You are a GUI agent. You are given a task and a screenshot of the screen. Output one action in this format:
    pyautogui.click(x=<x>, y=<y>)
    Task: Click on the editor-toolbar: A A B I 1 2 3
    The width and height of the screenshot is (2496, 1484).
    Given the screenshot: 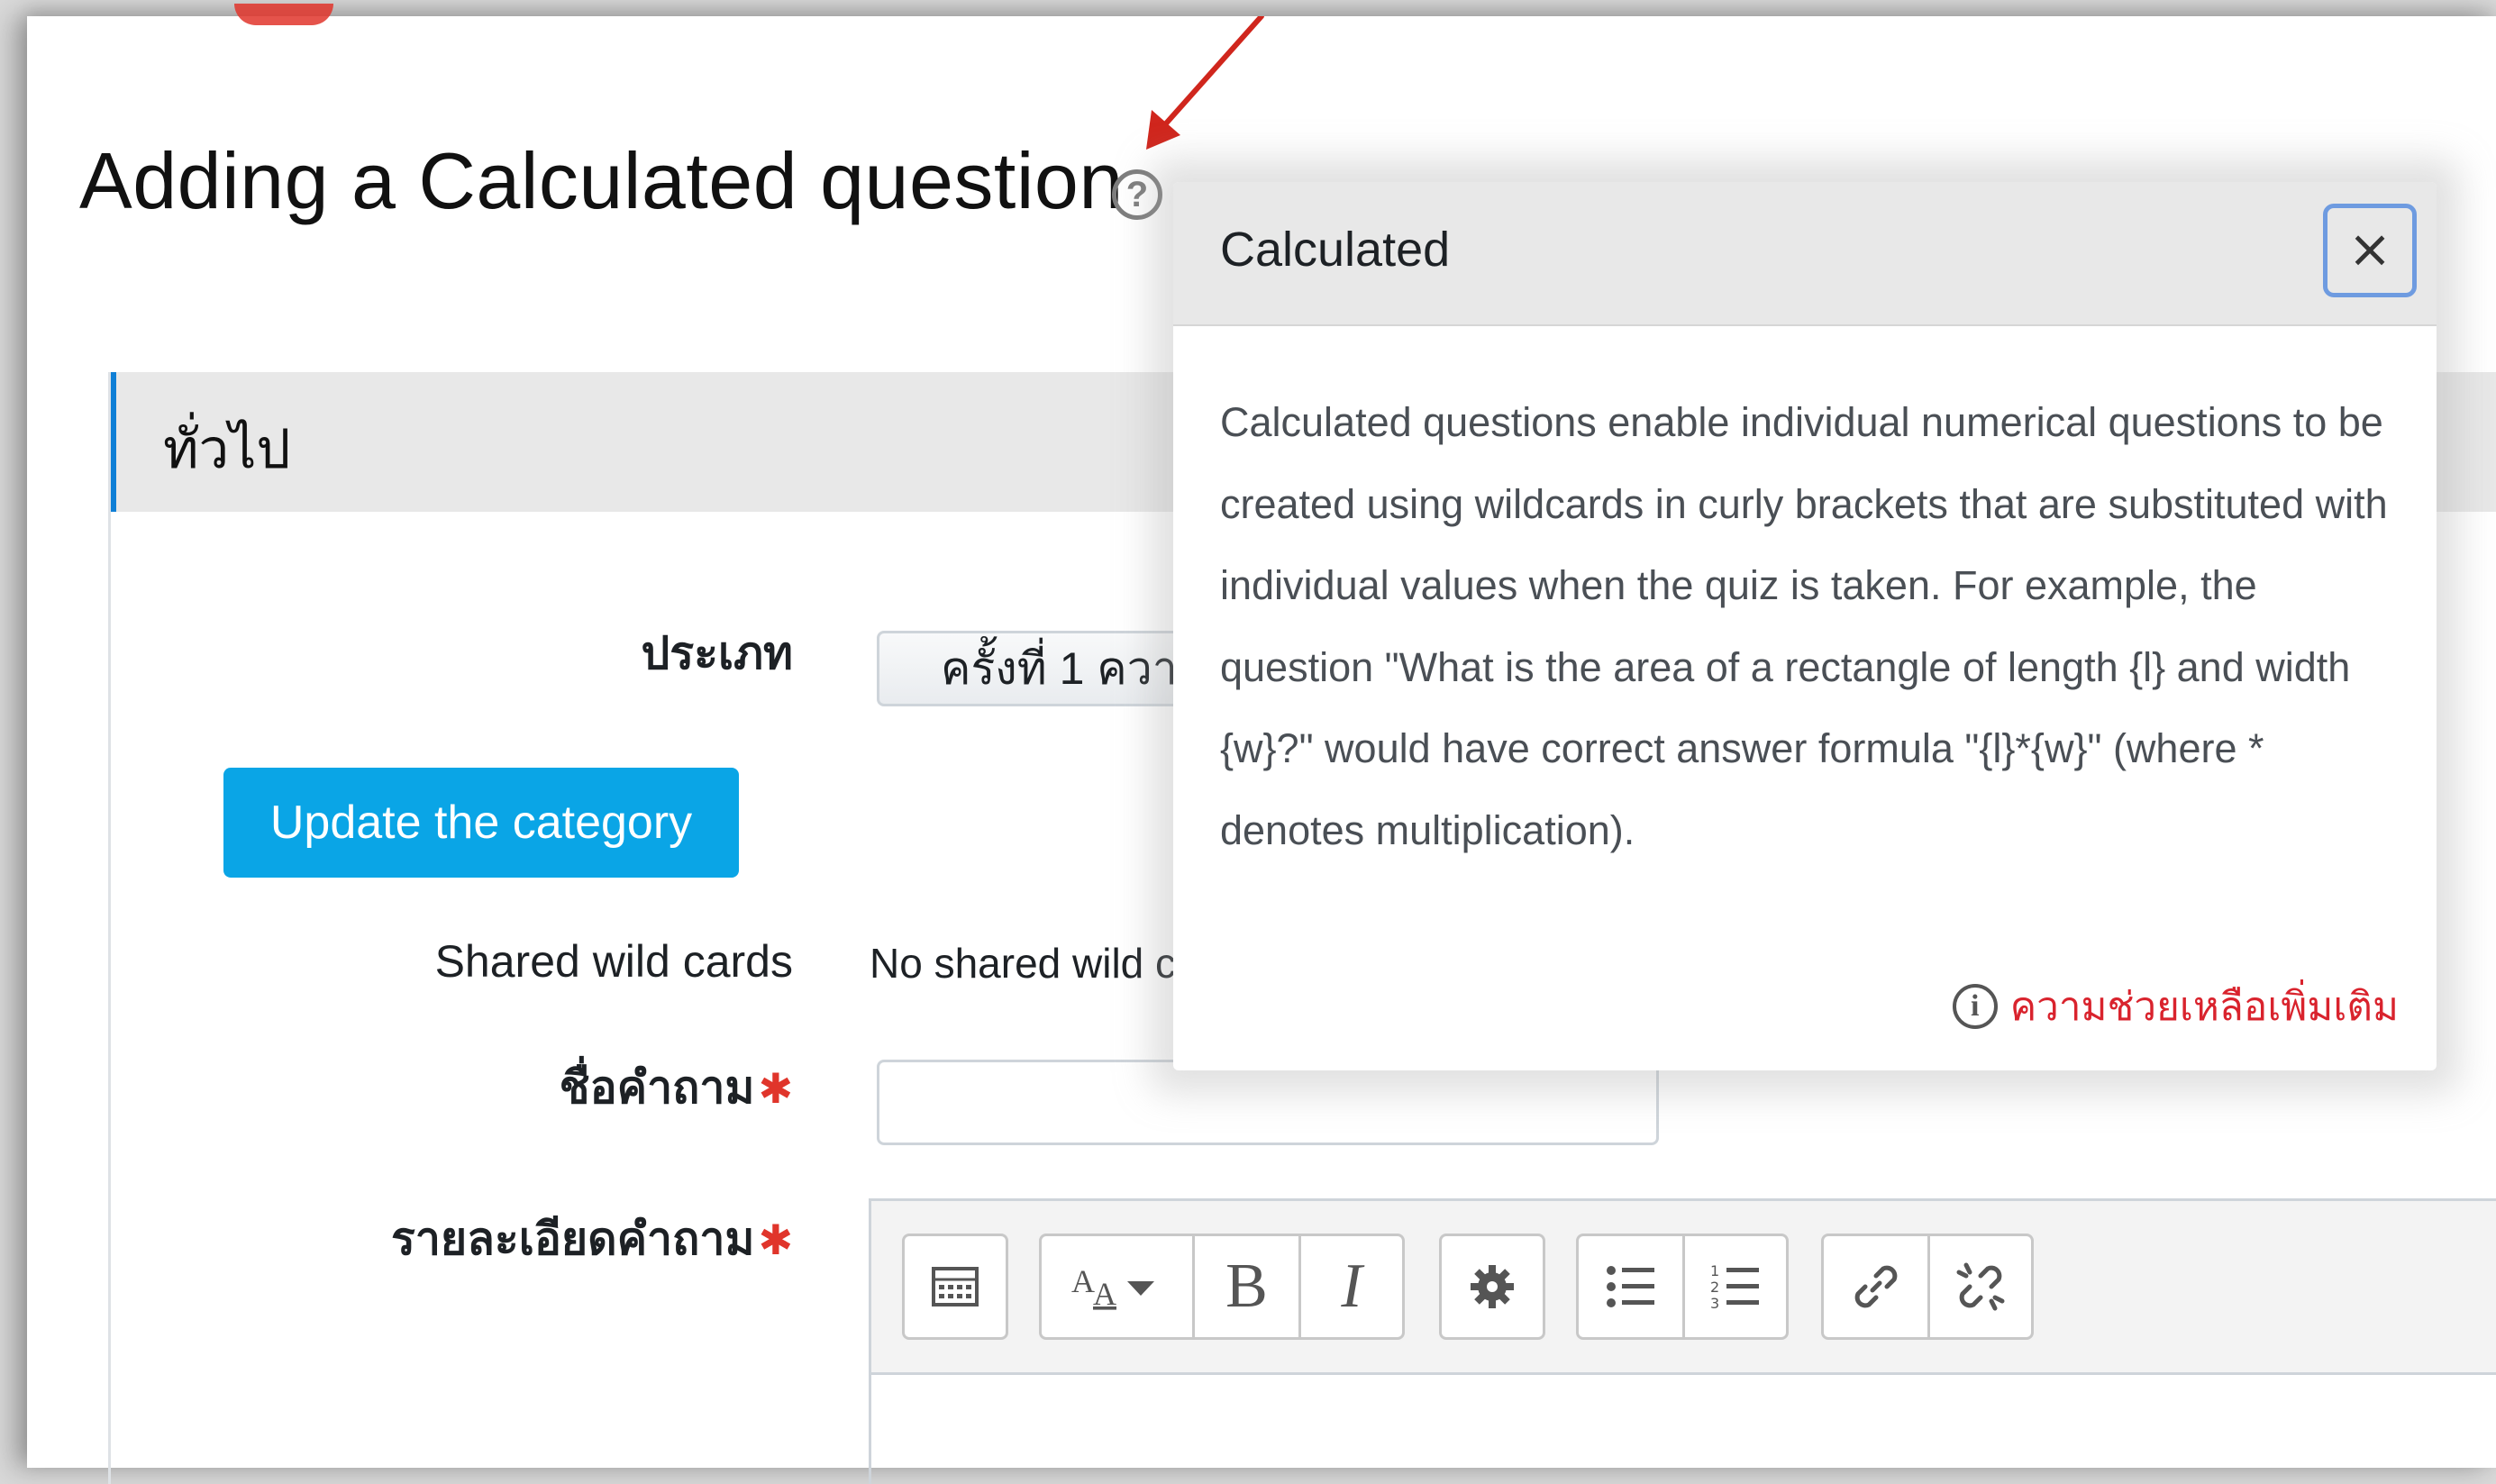 What is the action you would take?
    pyautogui.click(x=1683, y=1288)
    